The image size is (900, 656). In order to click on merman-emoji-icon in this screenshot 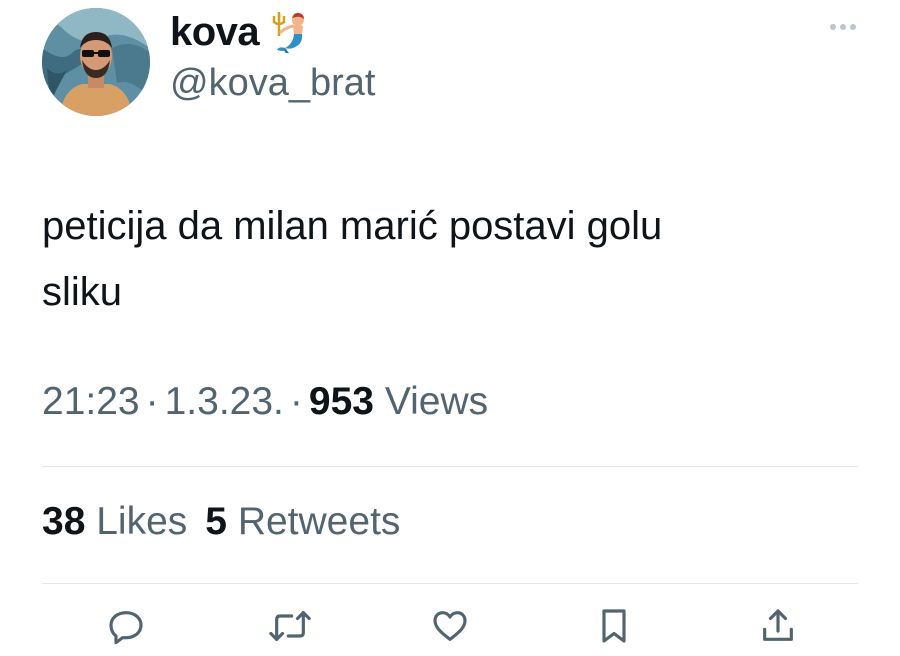, I will do `click(293, 32)`.